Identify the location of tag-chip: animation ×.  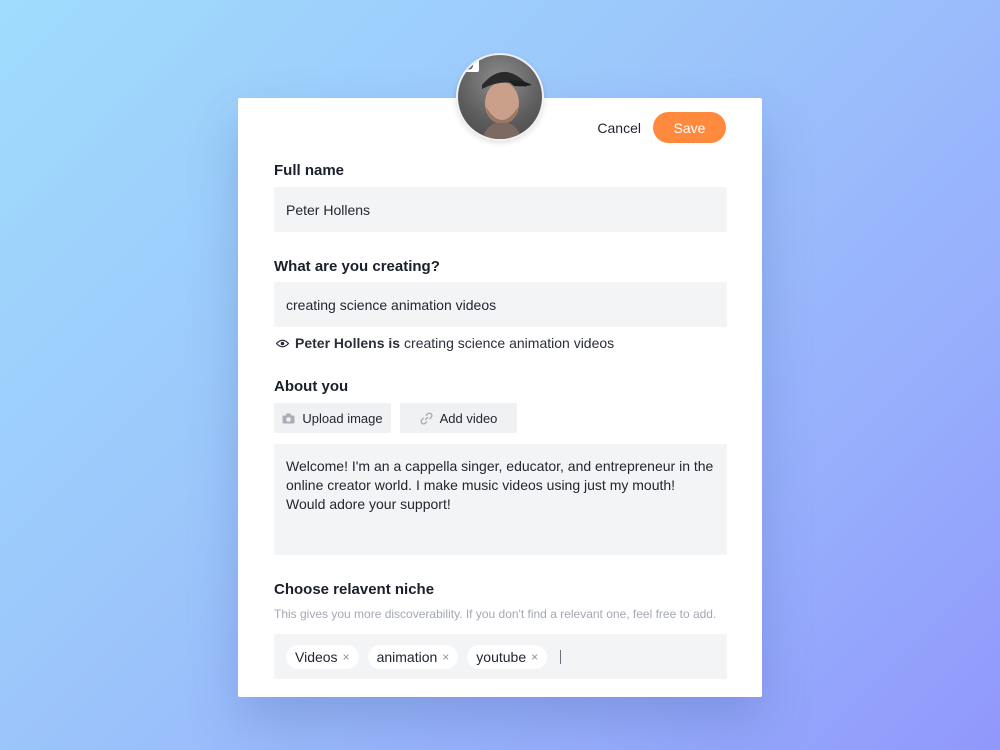
(413, 656).